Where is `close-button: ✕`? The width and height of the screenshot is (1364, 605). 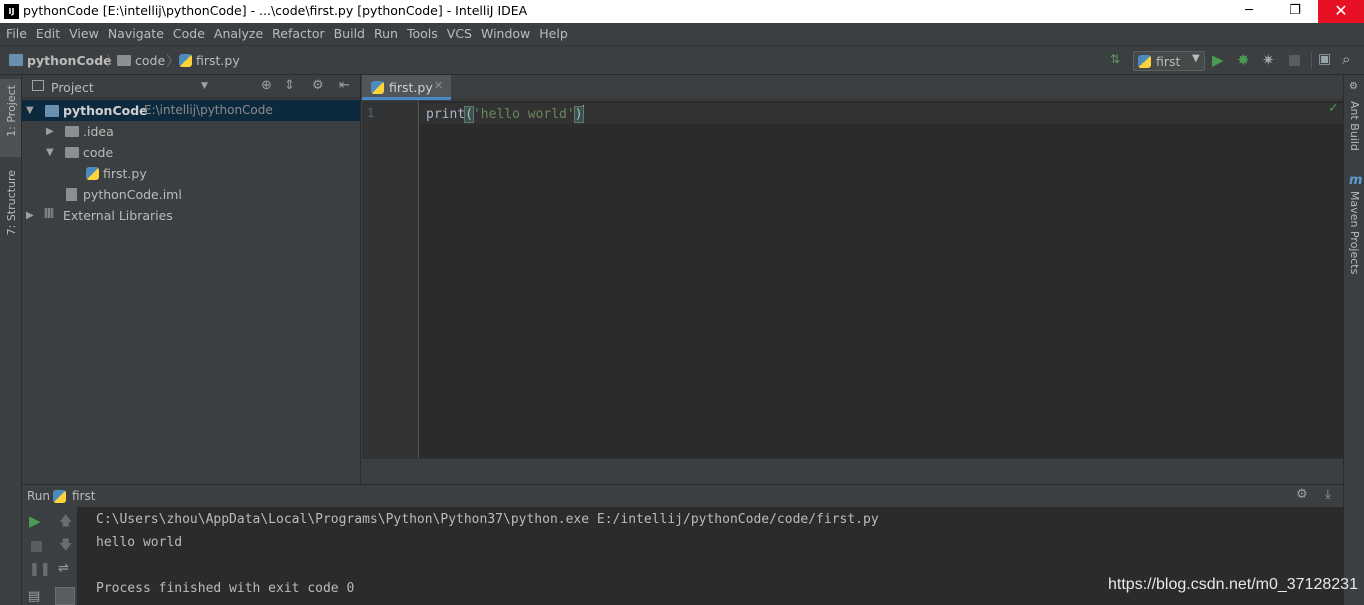
close-button: ✕ is located at coordinates (1341, 11).